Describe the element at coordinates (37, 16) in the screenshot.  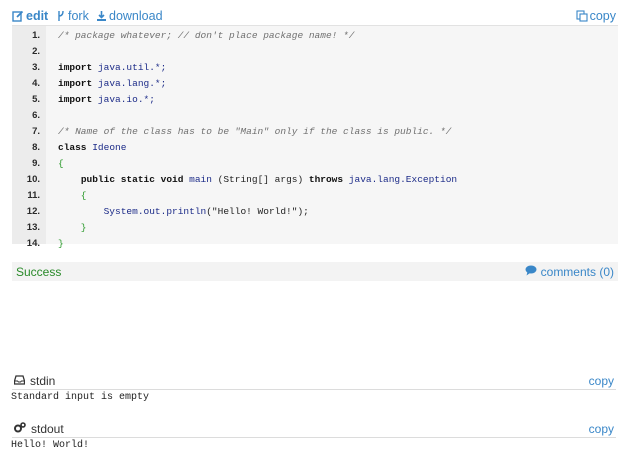
I see `edit-label: edit` at that location.